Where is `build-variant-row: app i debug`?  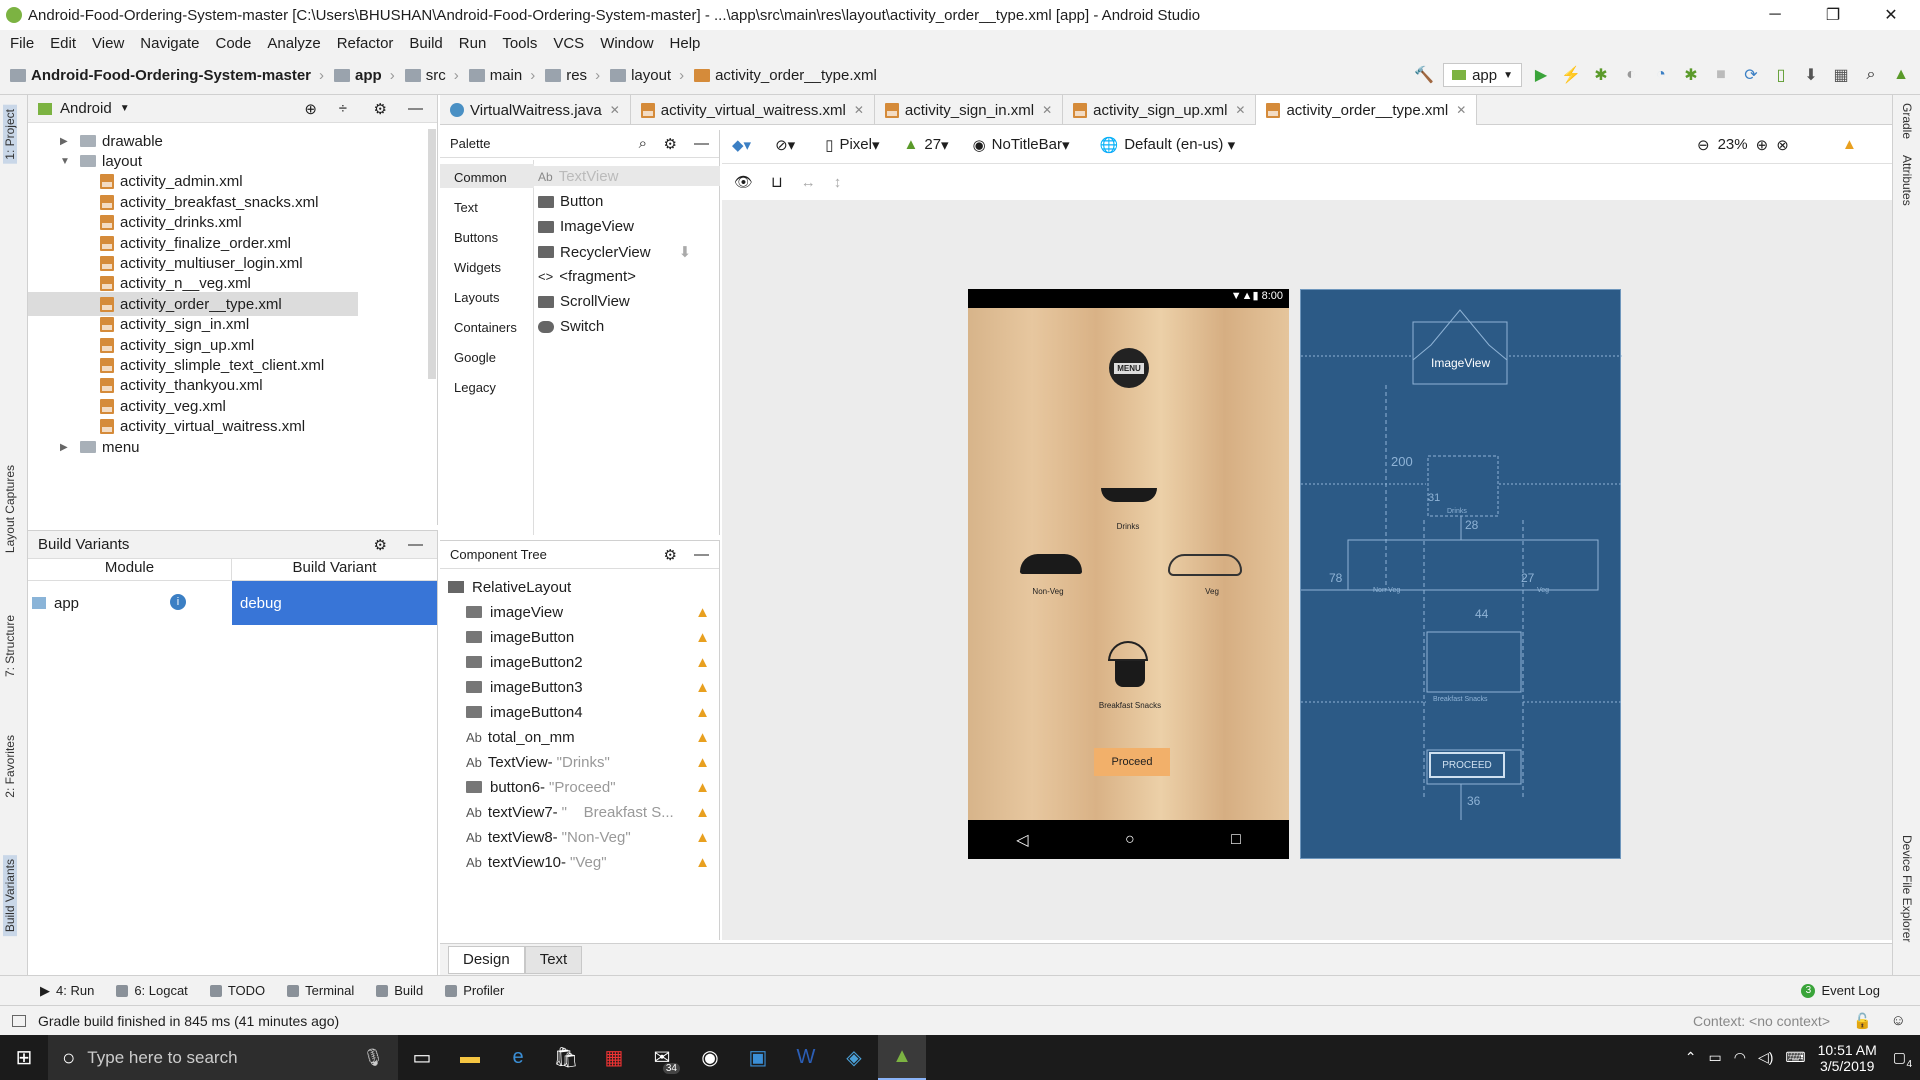
build-variant-row: app i debug is located at coordinates (232, 603).